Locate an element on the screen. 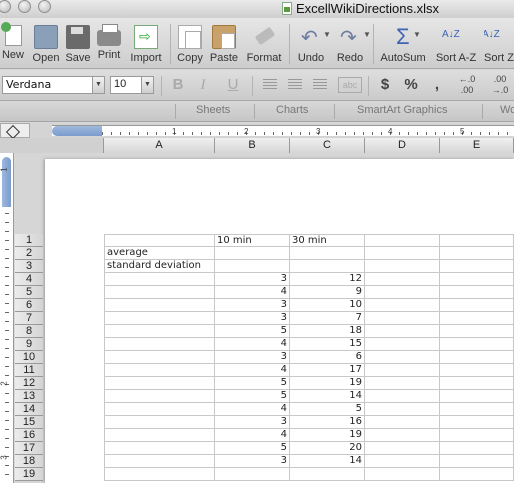 The height and width of the screenshot is (483, 514). tab-wordart: Wo is located at coordinates (507, 110).